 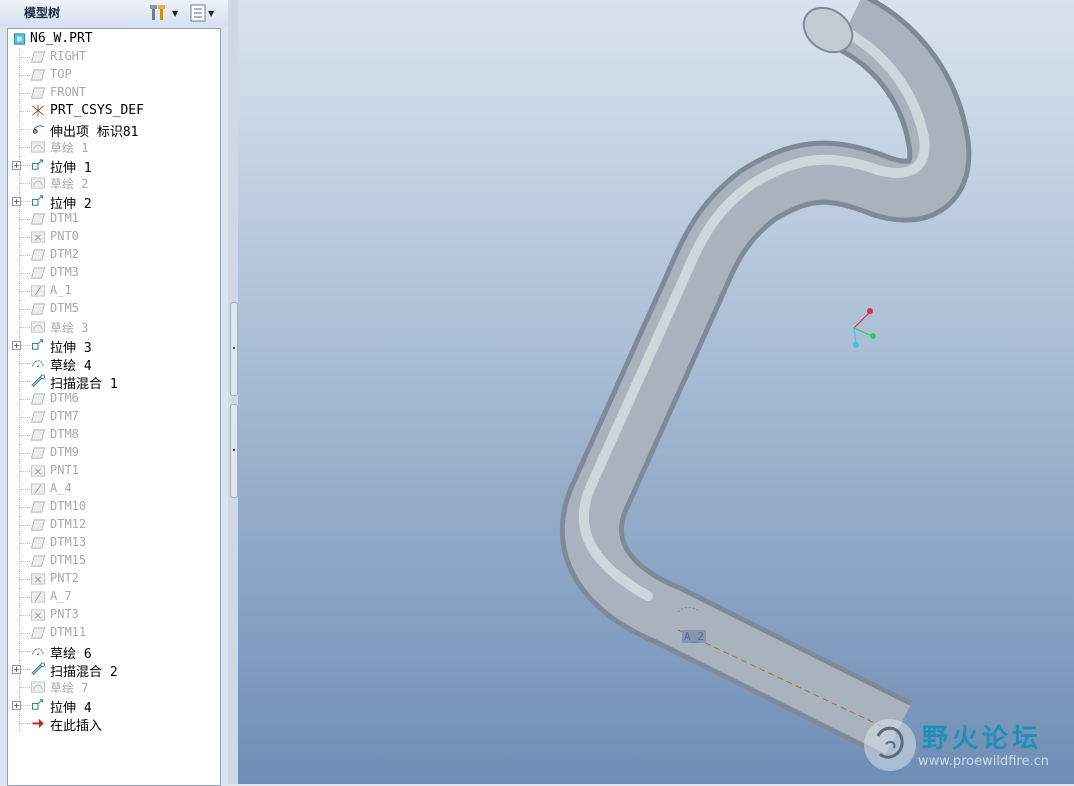 What do you see at coordinates (114, 273) in the screenshot?
I see `tree-item: DTM3` at bounding box center [114, 273].